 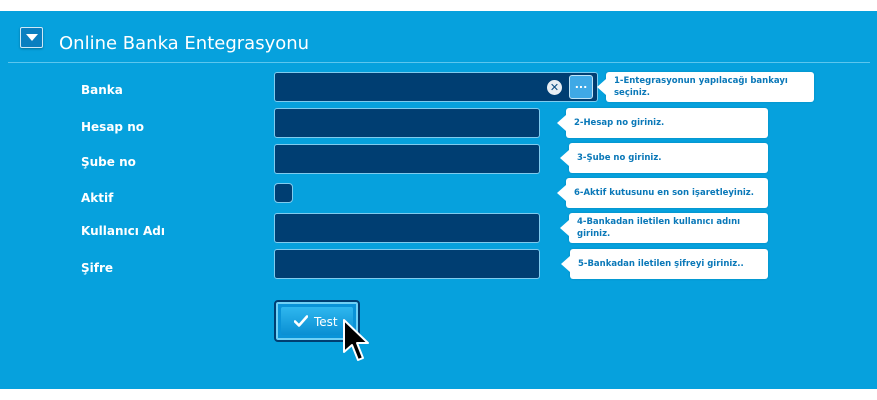 What do you see at coordinates (97, 198) in the screenshot?
I see `active-label: Aktif` at bounding box center [97, 198].